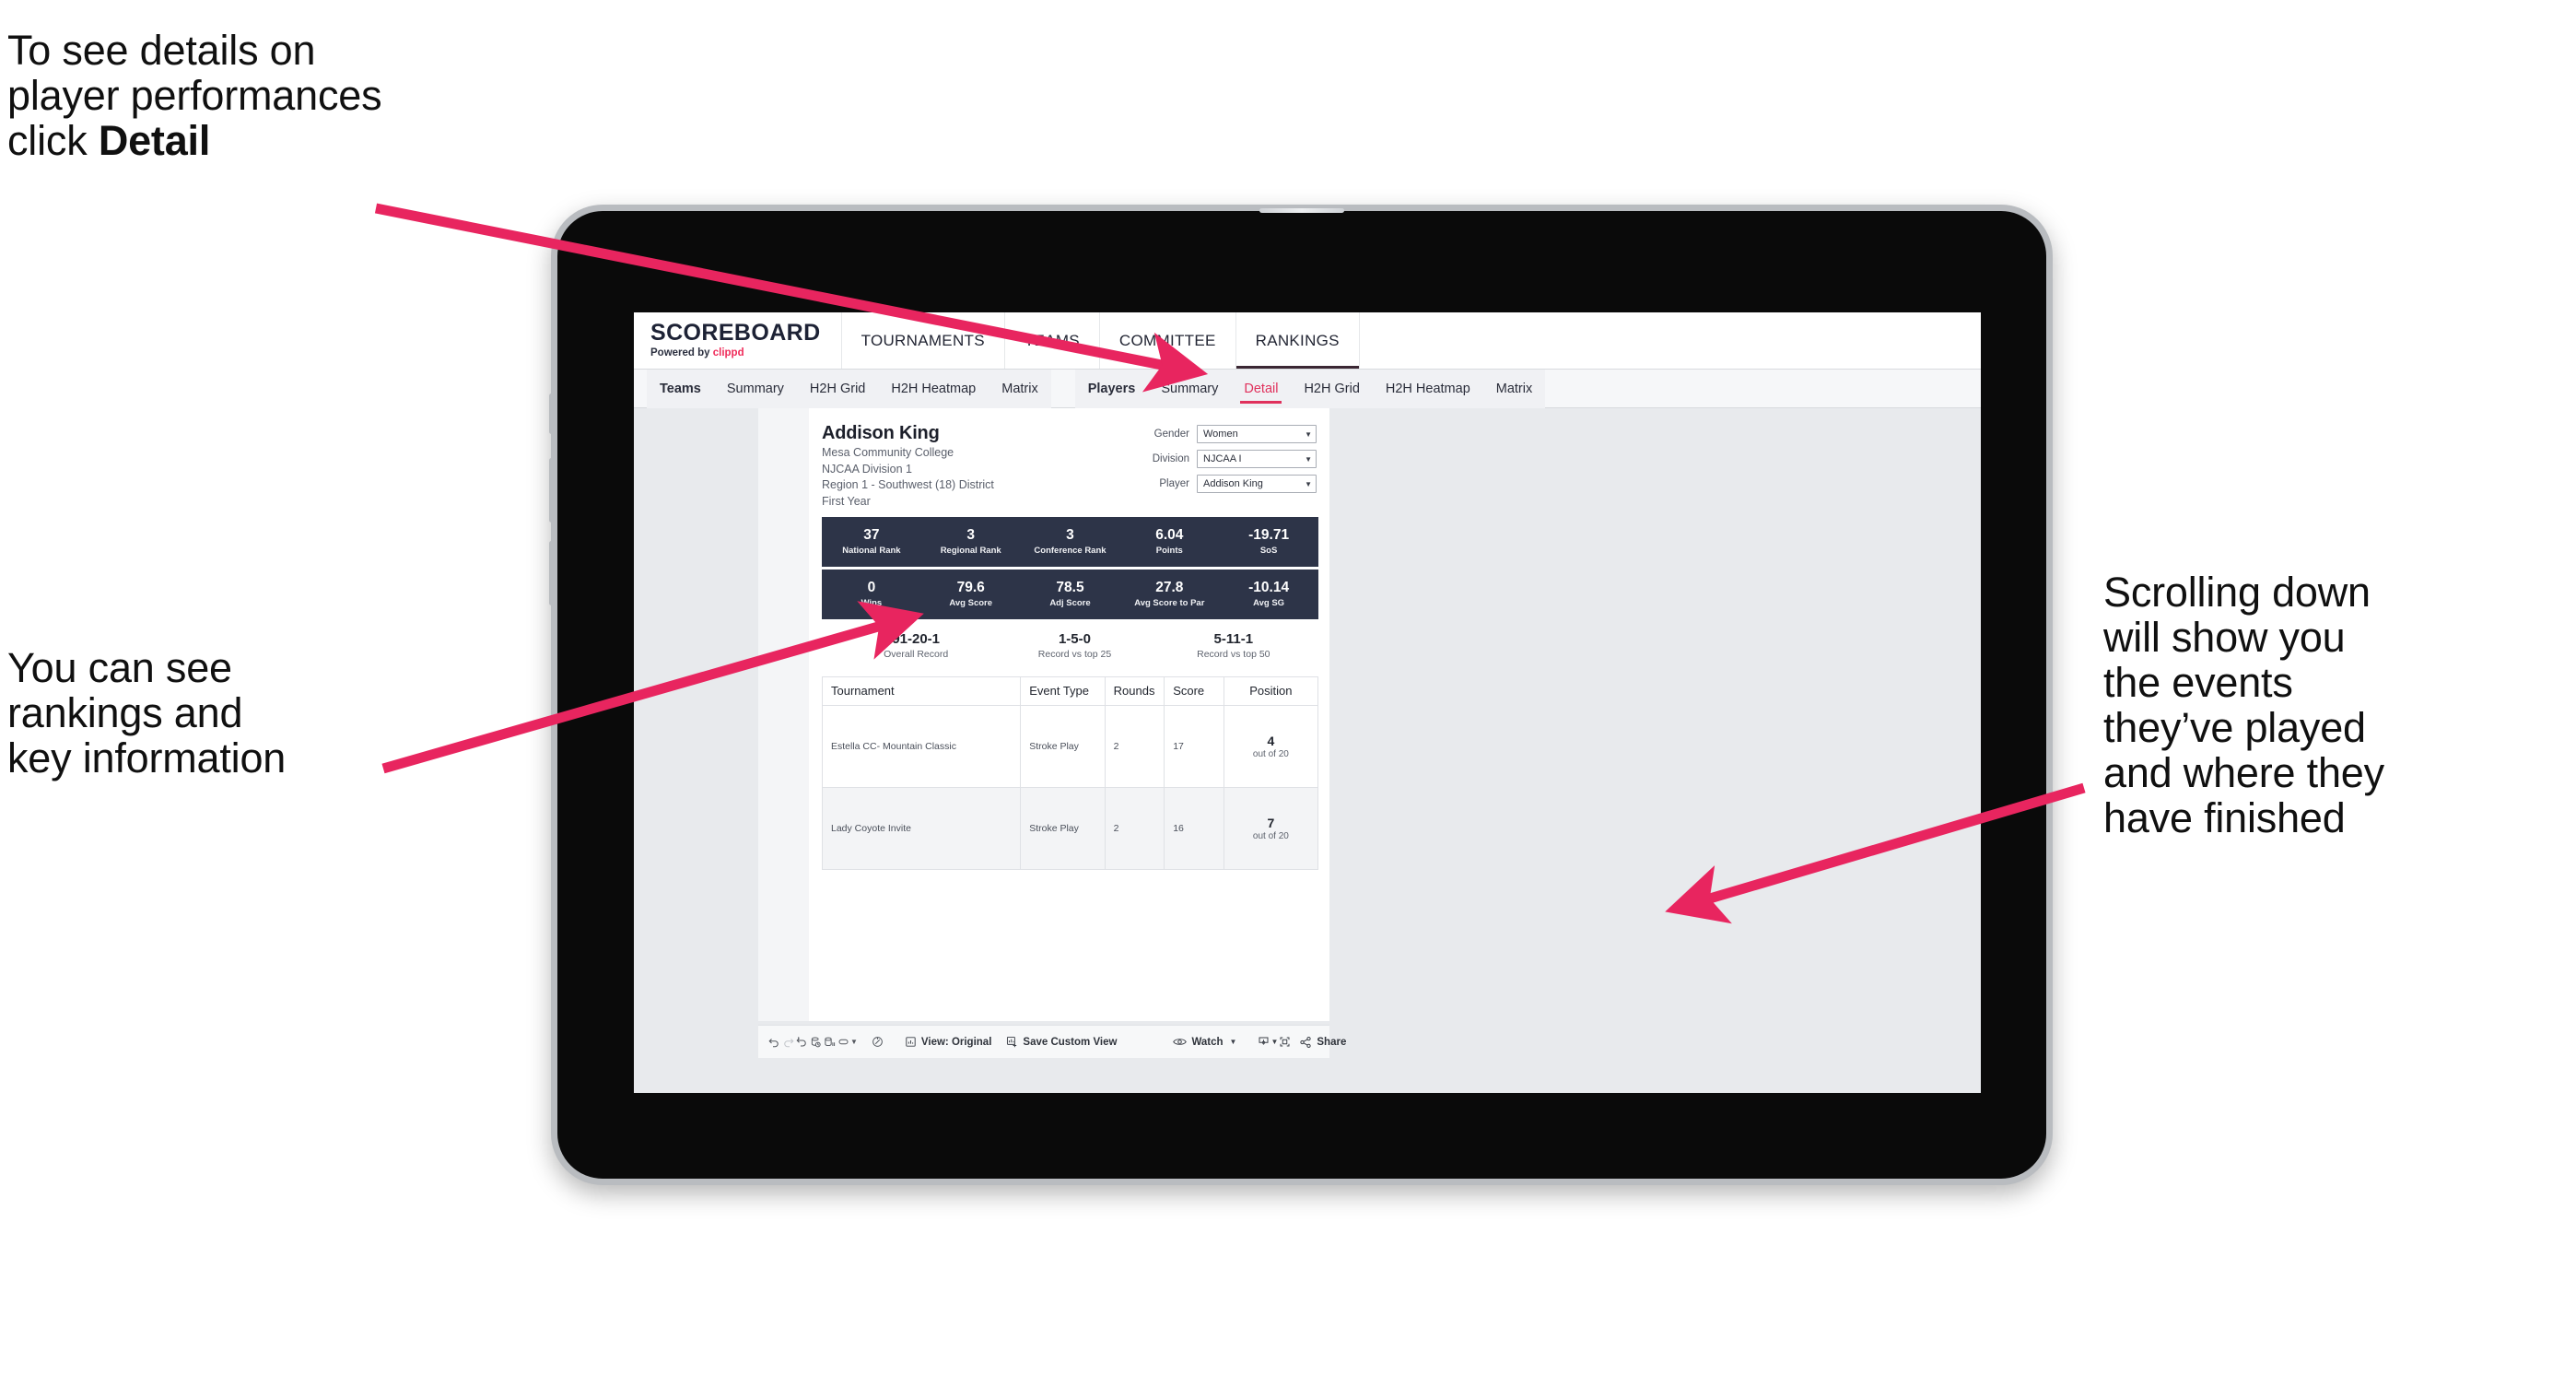 This screenshot has width=2576, height=1386. I want to click on record-value: 1-5-0, so click(1074, 639).